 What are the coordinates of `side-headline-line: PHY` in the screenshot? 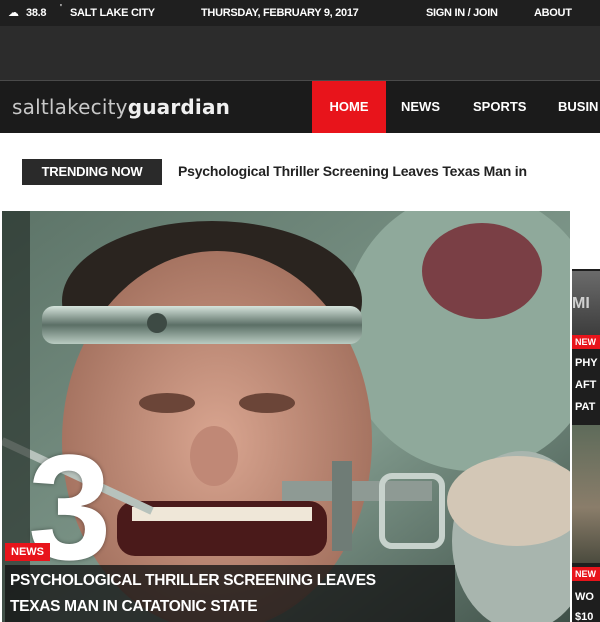 It's located at (586, 363).